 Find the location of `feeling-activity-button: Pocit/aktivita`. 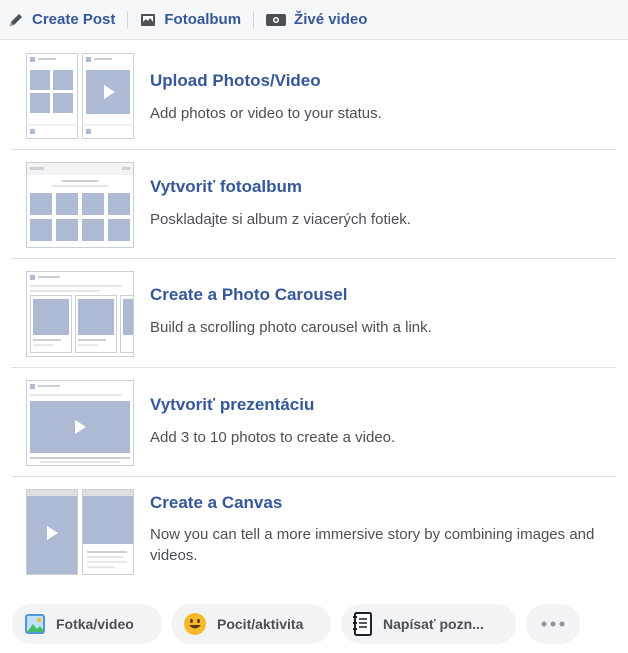

feeling-activity-button: Pocit/aktivita is located at coordinates (251, 624).